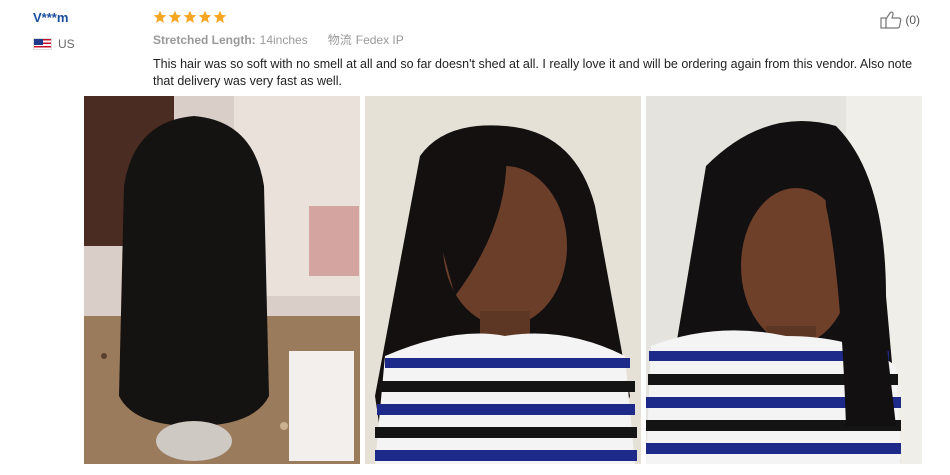  I want to click on stretched-length-label: Stretched Length:, so click(204, 39).